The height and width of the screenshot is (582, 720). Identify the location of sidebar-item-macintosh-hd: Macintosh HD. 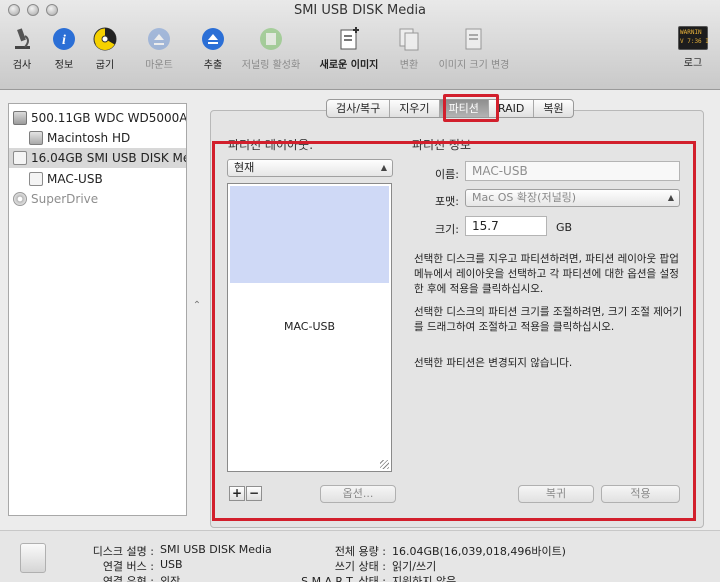
(97, 138).